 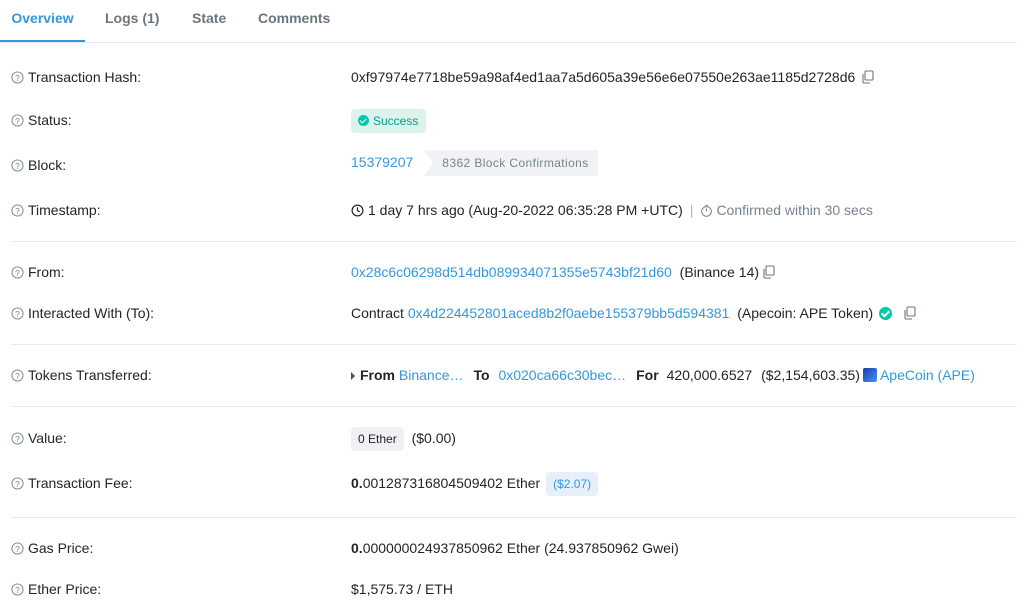 I want to click on label-transaction-fee: ? Transaction Fee:, so click(x=72, y=483).